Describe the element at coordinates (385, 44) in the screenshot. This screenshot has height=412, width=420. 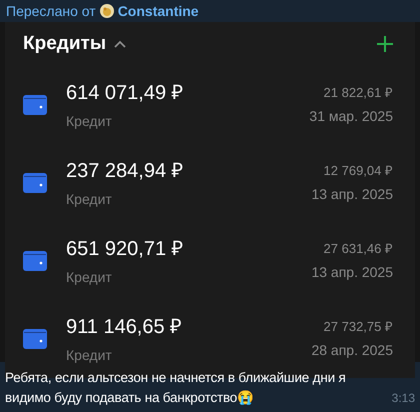
I see `add-icon` at that location.